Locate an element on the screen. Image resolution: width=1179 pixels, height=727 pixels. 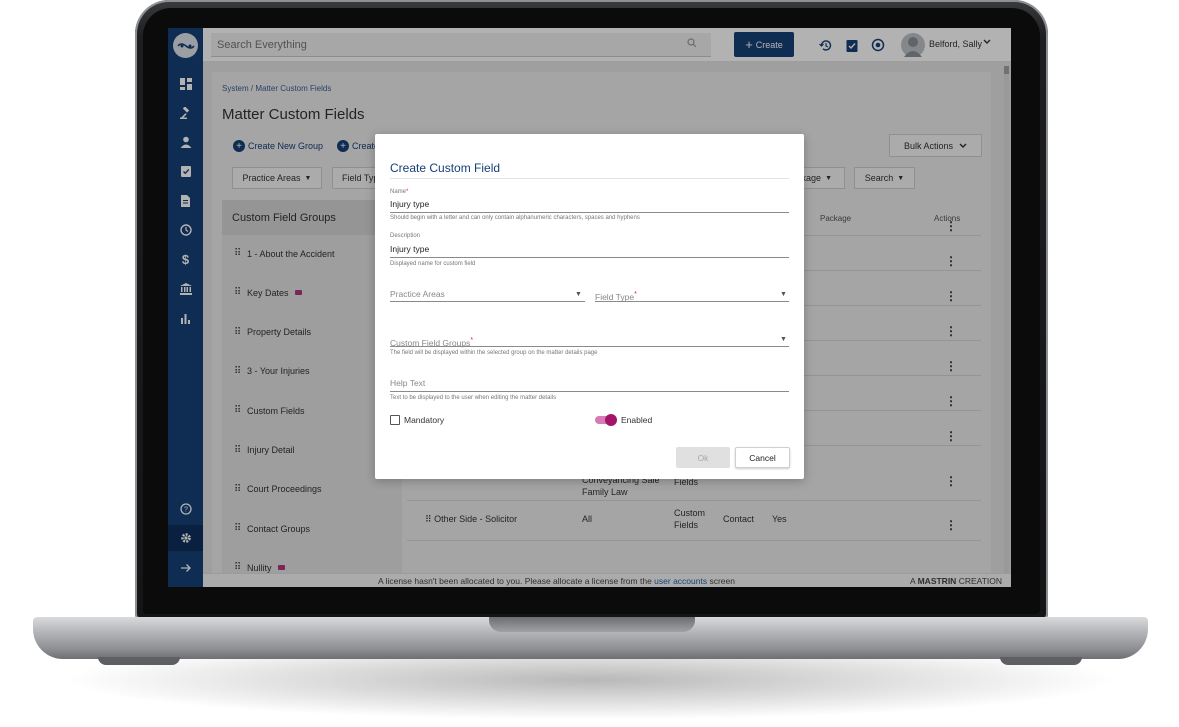
practice-areas-underline is located at coordinates (487, 301).